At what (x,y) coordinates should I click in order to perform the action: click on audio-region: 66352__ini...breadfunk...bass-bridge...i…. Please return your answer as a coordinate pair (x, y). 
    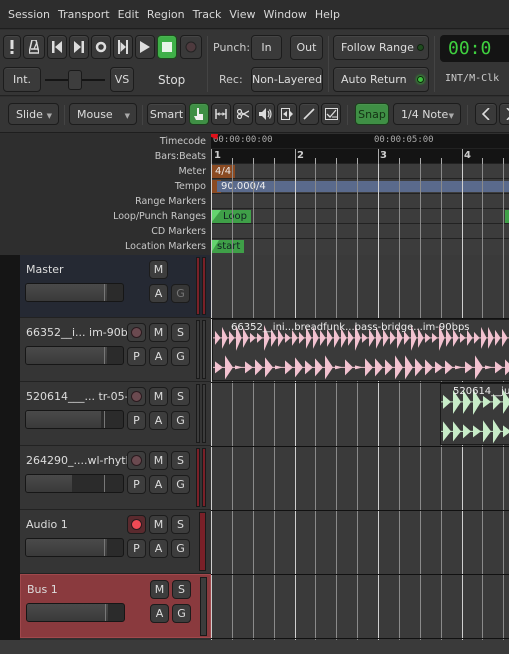
    Looking at the image, I should click on (360, 350).